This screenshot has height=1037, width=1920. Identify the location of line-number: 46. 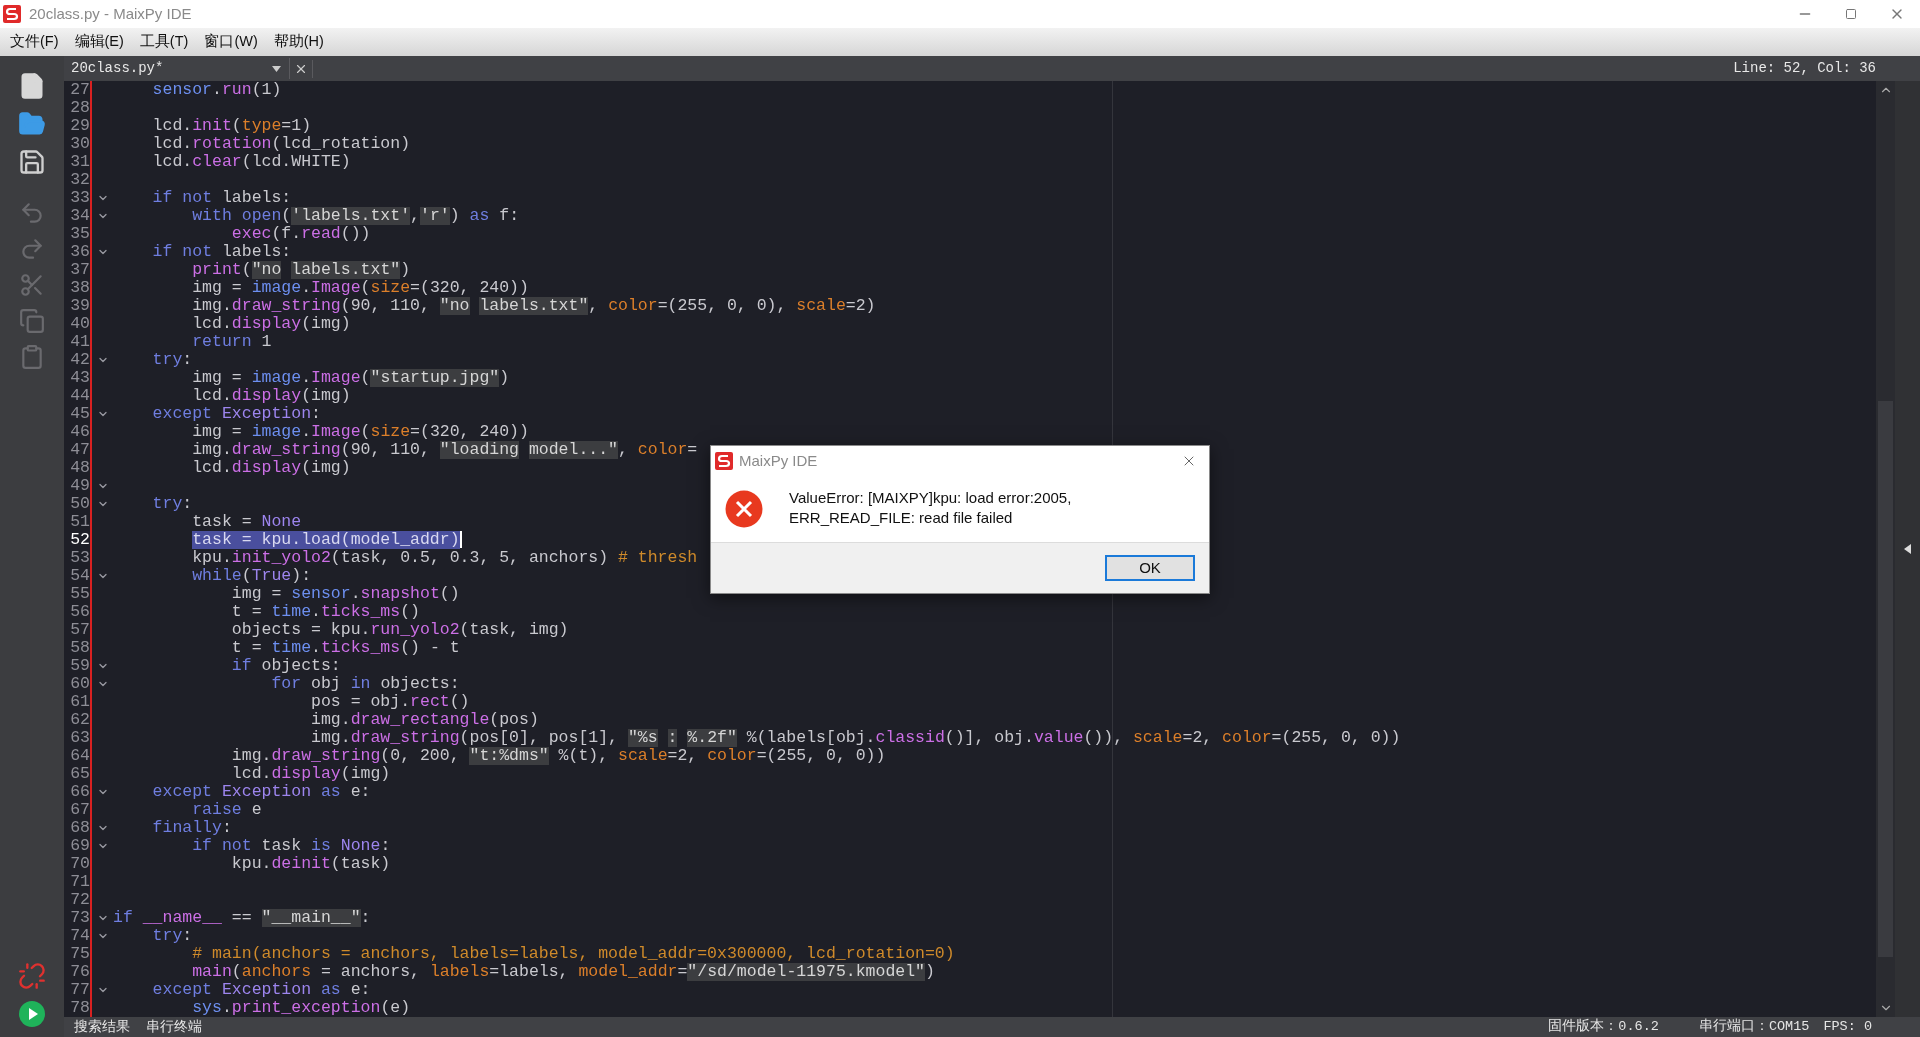
(79, 432).